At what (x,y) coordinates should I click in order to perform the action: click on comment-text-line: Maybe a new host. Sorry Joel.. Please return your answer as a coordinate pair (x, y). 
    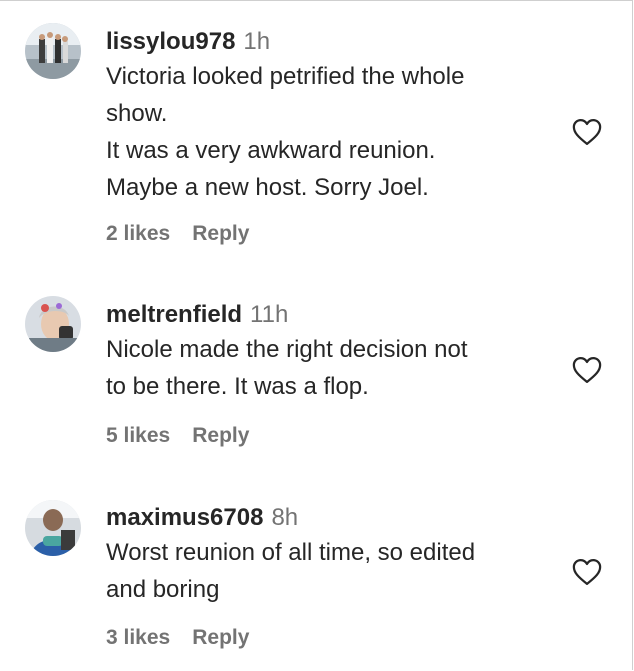
    Looking at the image, I should click on (267, 187).